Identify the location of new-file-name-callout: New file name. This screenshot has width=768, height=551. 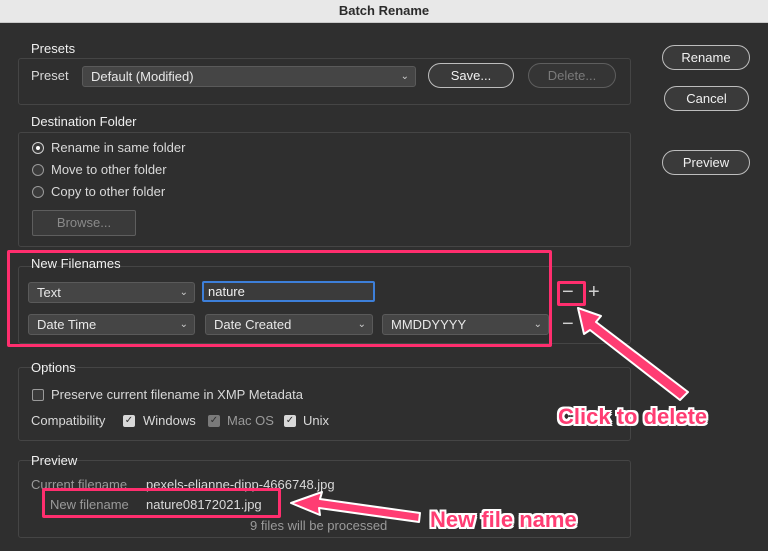
(503, 519).